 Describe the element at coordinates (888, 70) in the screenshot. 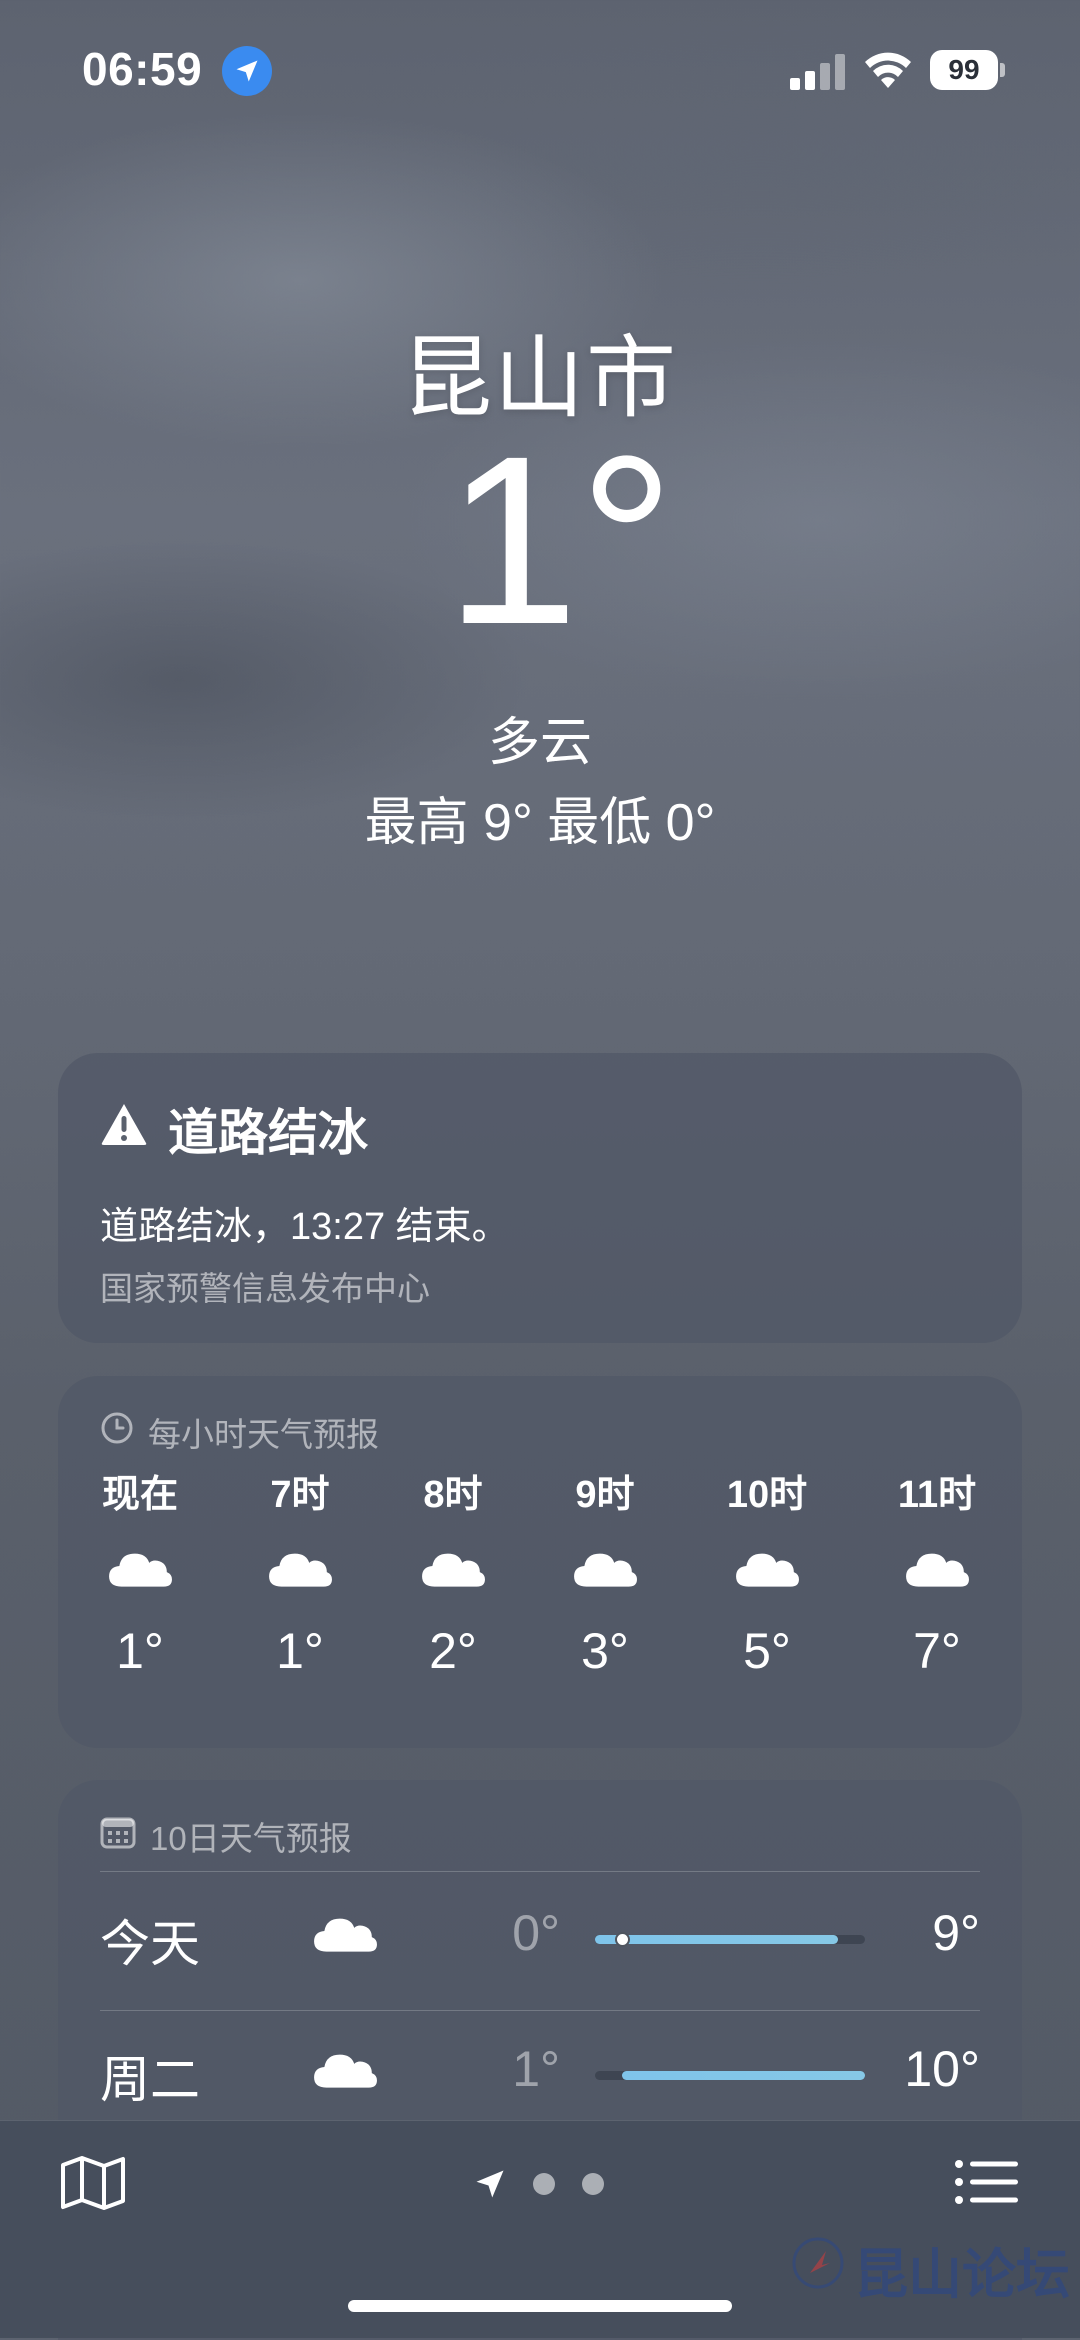

I see `wifi-icon` at that location.